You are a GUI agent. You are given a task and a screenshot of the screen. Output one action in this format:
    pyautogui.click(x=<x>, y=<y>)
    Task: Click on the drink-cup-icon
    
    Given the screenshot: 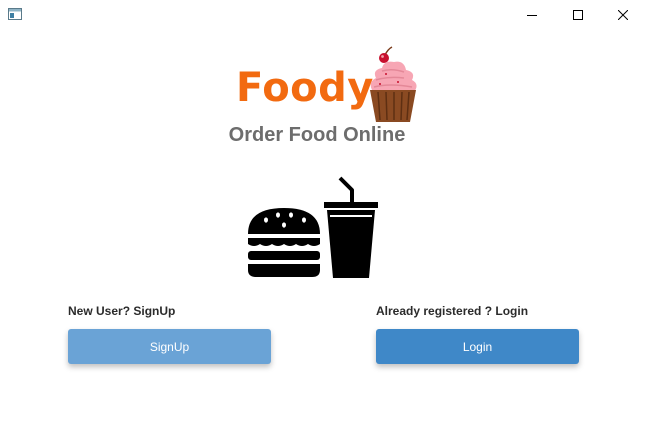 What is the action you would take?
    pyautogui.click(x=351, y=227)
    